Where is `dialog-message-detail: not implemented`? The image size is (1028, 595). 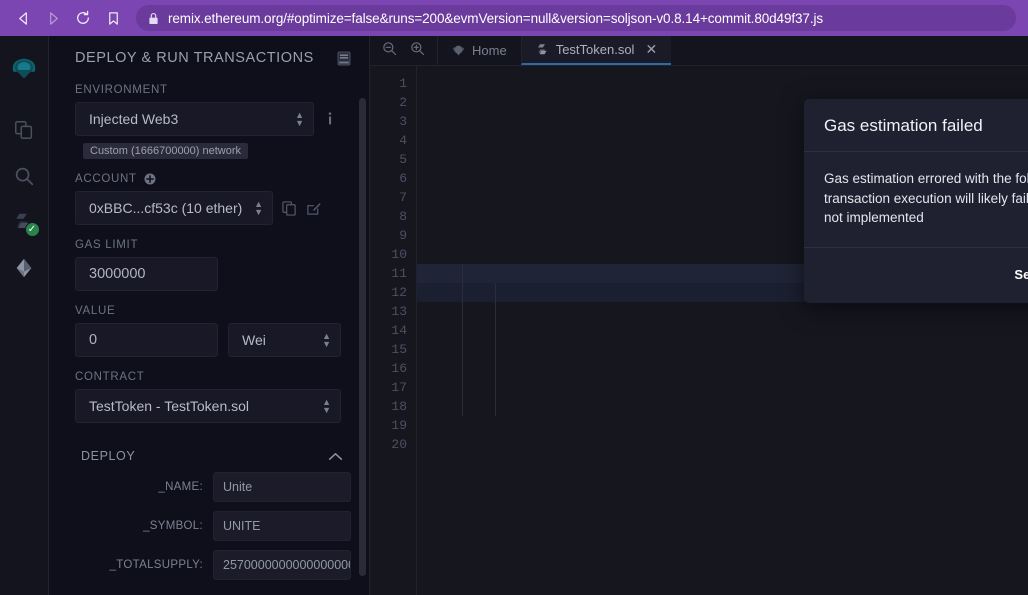 dialog-message-detail: not implemented is located at coordinates (874, 217).